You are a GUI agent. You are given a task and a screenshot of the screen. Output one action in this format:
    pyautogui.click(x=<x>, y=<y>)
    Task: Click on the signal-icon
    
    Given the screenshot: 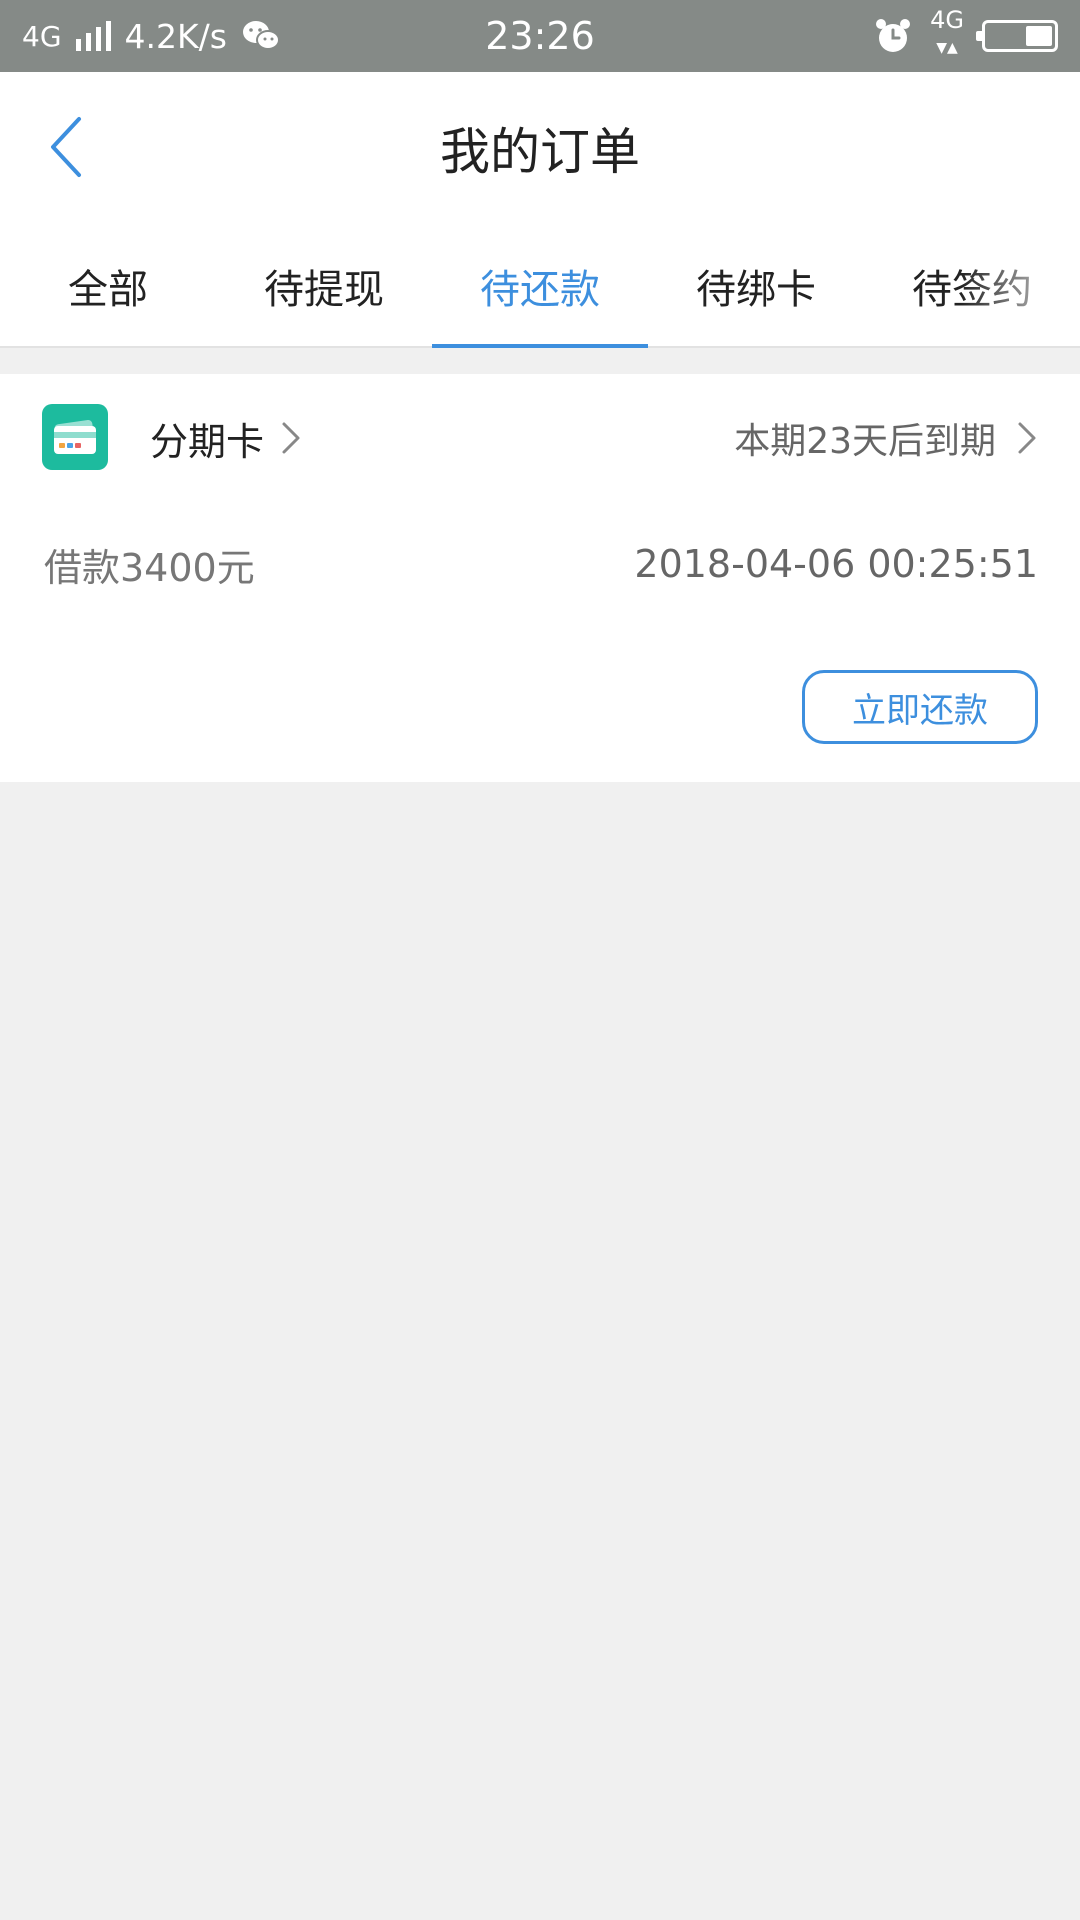 What is the action you would take?
    pyautogui.click(x=93, y=36)
    